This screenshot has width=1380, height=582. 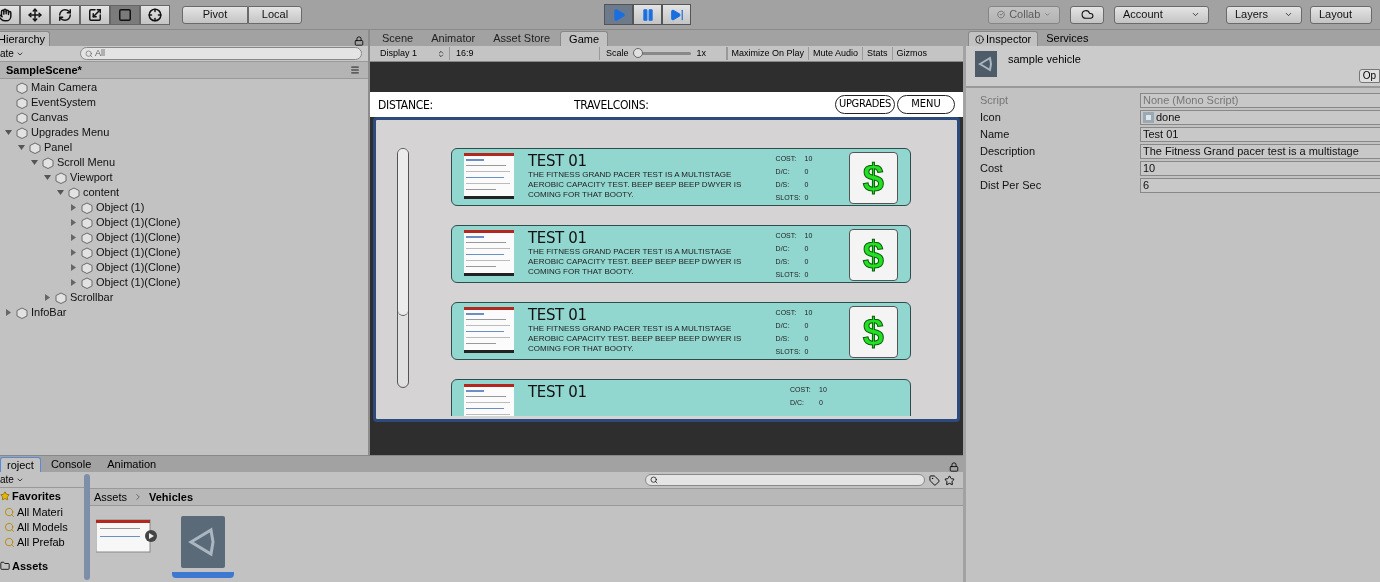 I want to click on pause-button, so click(x=647, y=14).